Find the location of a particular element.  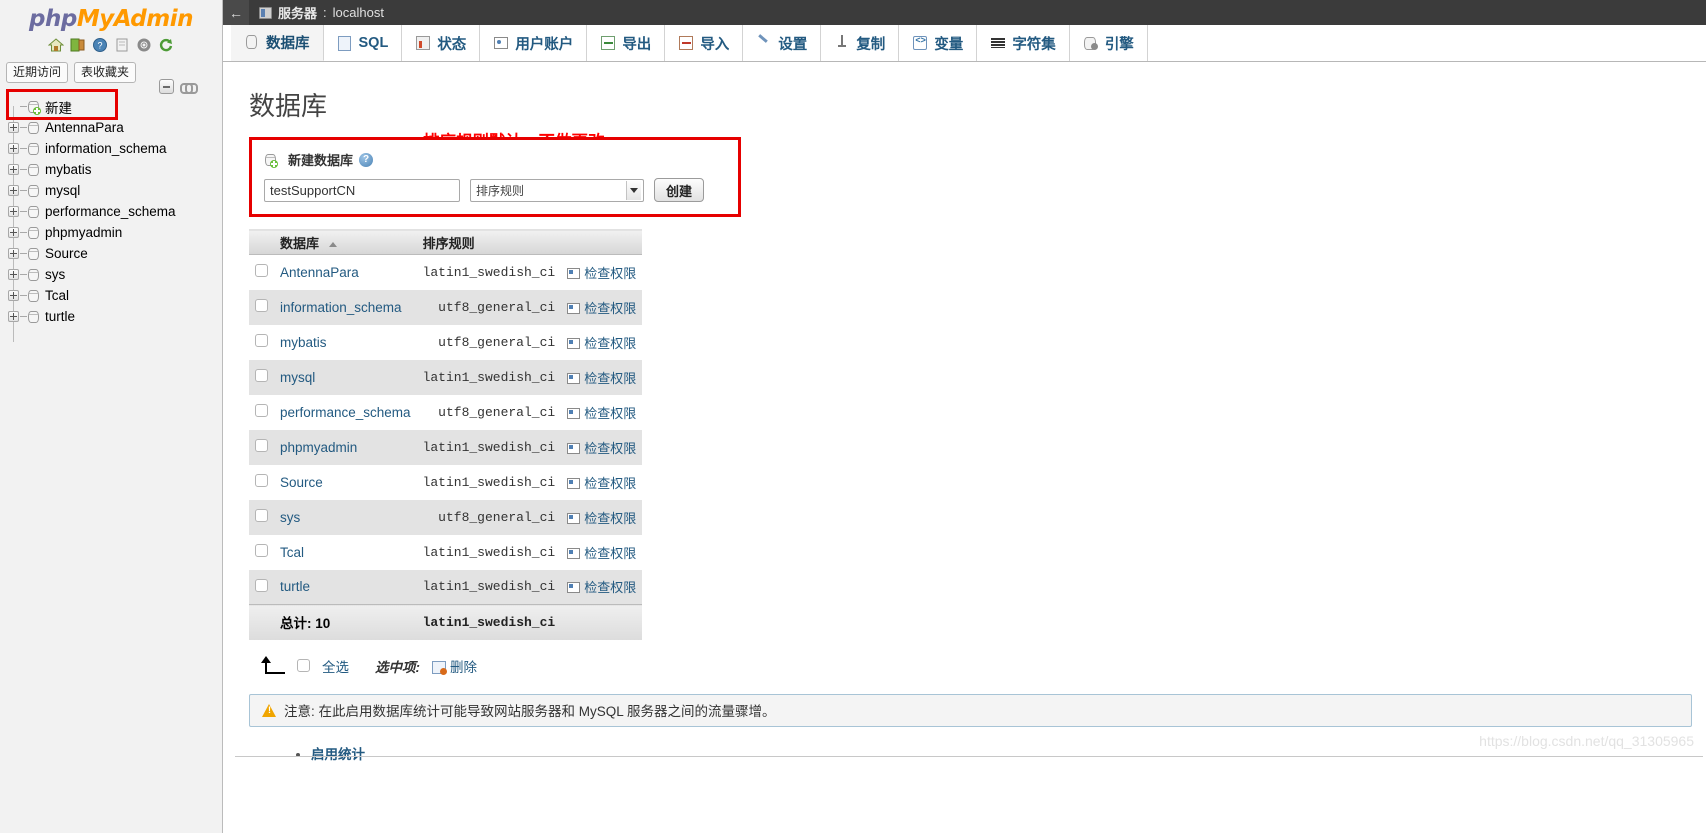

tab-export: 导出 is located at coordinates (626, 43).